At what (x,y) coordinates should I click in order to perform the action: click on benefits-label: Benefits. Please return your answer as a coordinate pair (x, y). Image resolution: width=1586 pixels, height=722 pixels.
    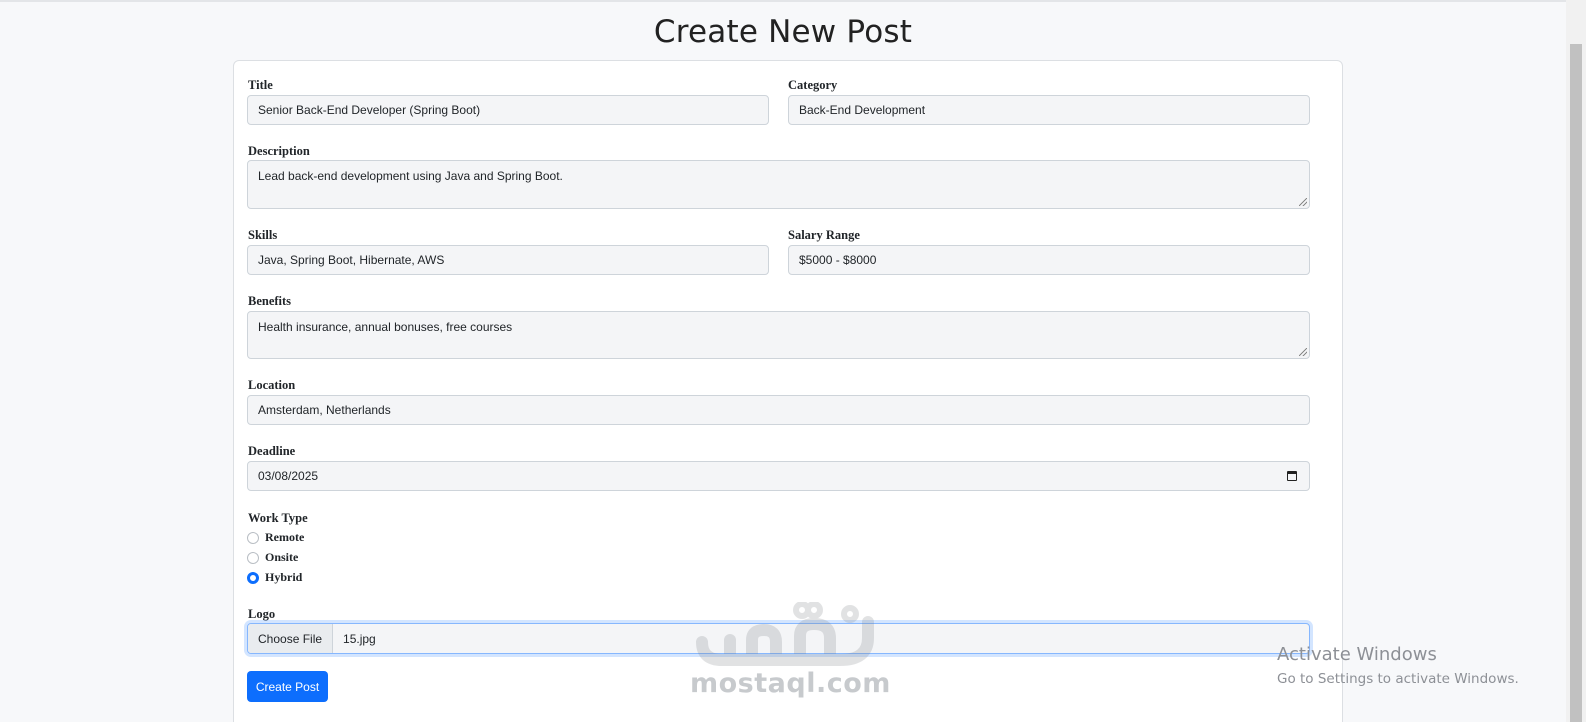
    Looking at the image, I should click on (270, 301).